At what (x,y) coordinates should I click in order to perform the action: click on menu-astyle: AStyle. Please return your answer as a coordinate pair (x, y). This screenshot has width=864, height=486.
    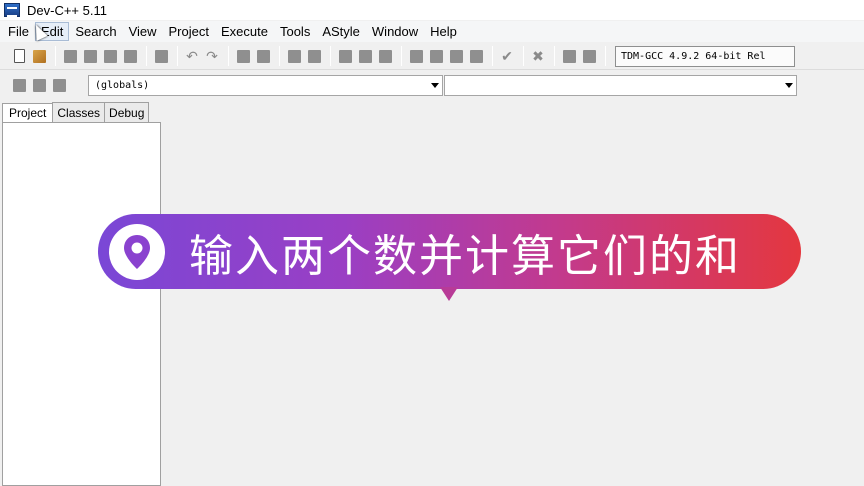
    Looking at the image, I should click on (341, 31).